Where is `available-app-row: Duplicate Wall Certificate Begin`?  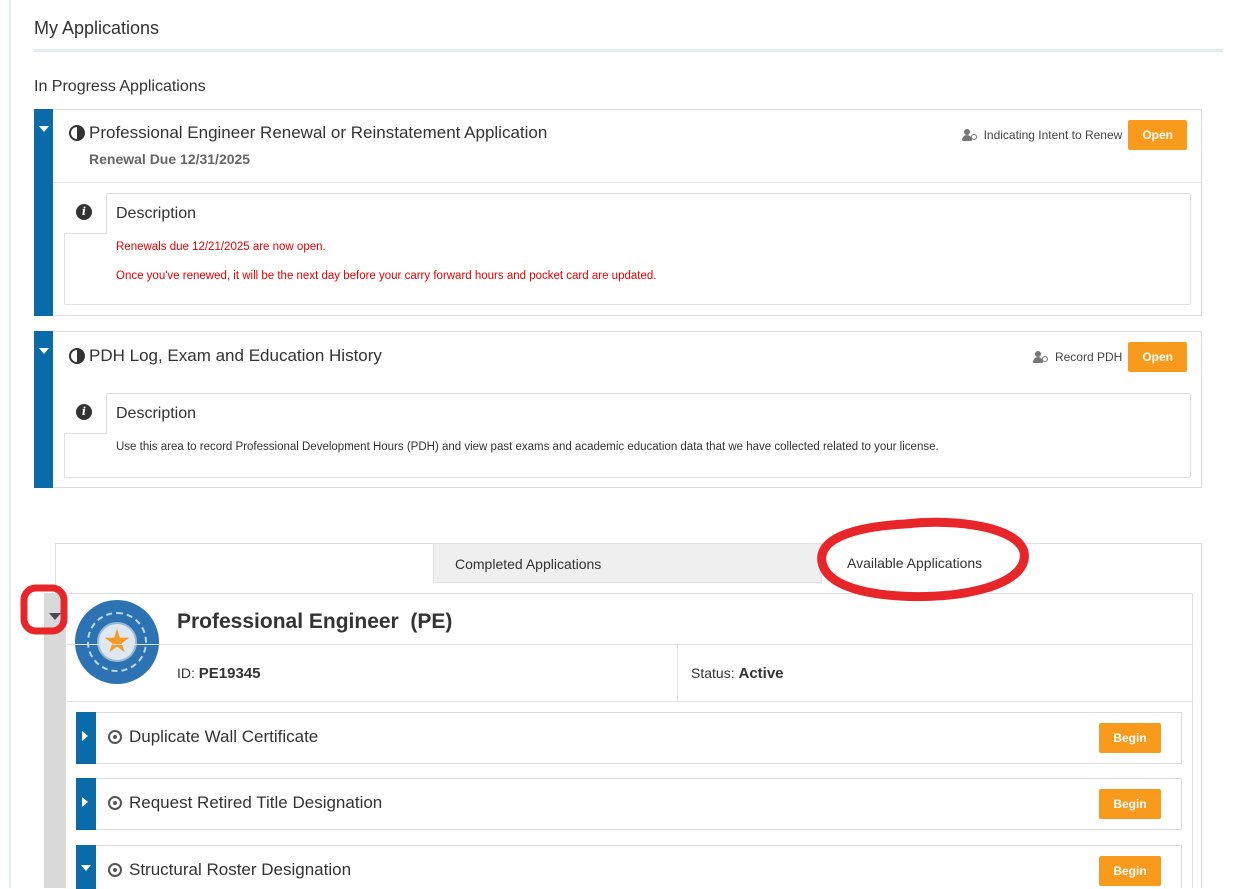 available-app-row: Duplicate Wall Certificate Begin is located at coordinates (629, 738).